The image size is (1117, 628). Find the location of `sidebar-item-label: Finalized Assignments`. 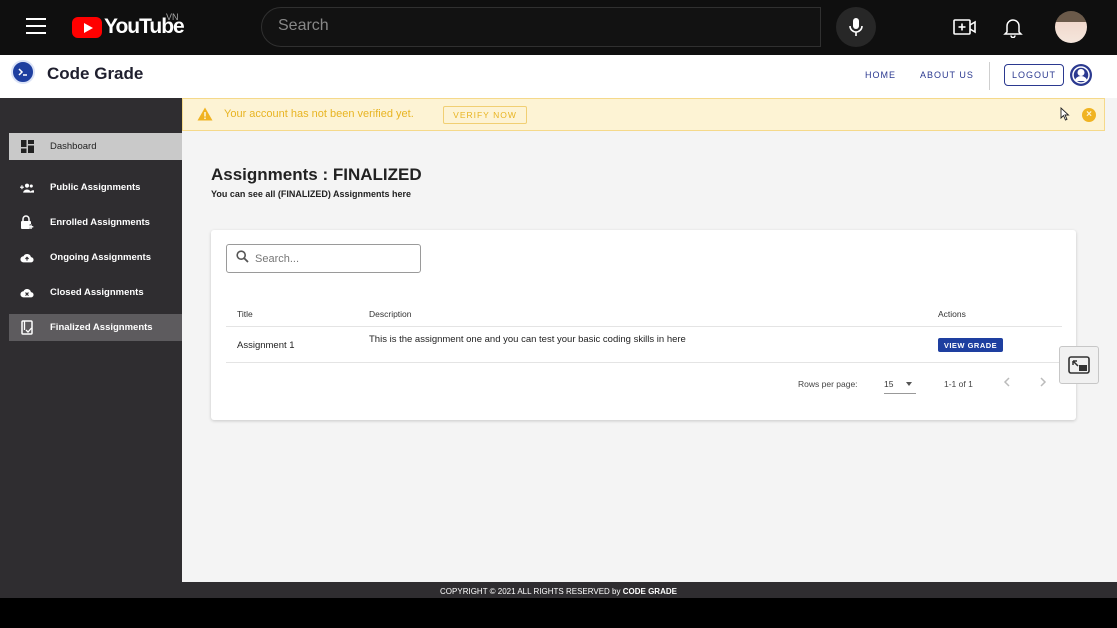

sidebar-item-label: Finalized Assignments is located at coordinates (101, 327).